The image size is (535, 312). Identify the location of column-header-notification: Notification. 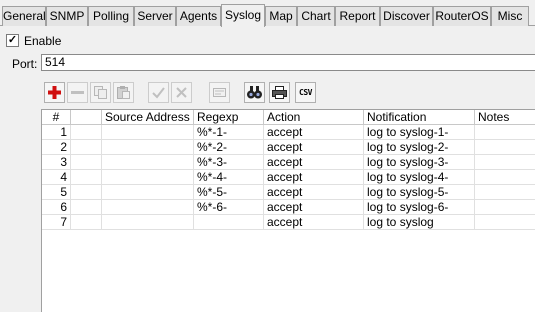
(419, 117).